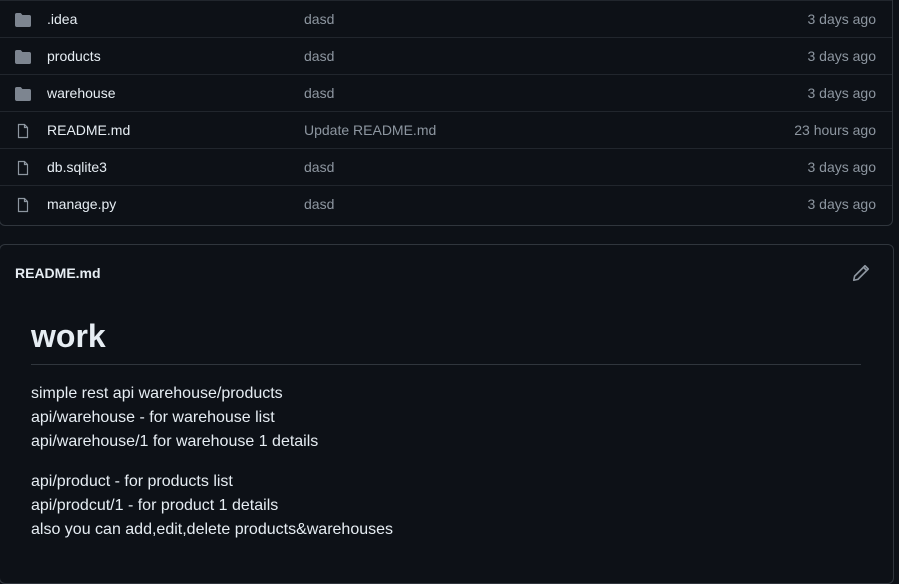 Image resolution: width=899 pixels, height=584 pixels. What do you see at coordinates (446, 92) in the screenshot?
I see `file-row: warehouse dasd 3 days ago` at bounding box center [446, 92].